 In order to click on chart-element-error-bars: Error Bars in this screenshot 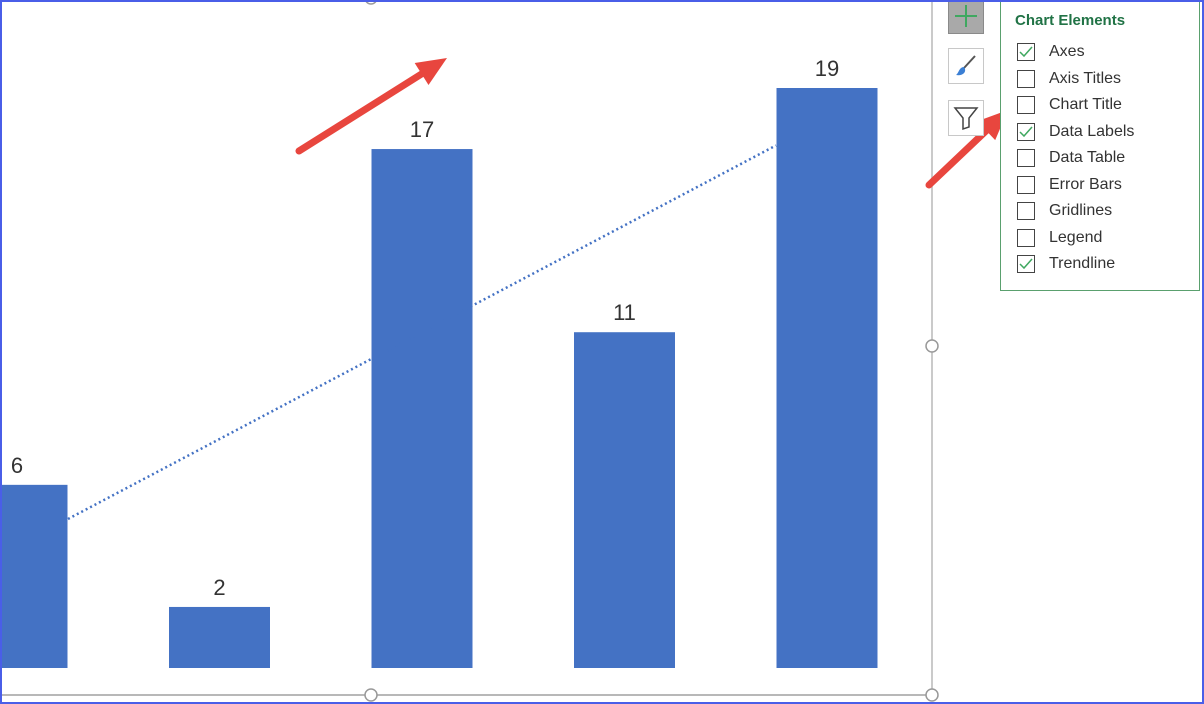, I will do `click(1069, 185)`.